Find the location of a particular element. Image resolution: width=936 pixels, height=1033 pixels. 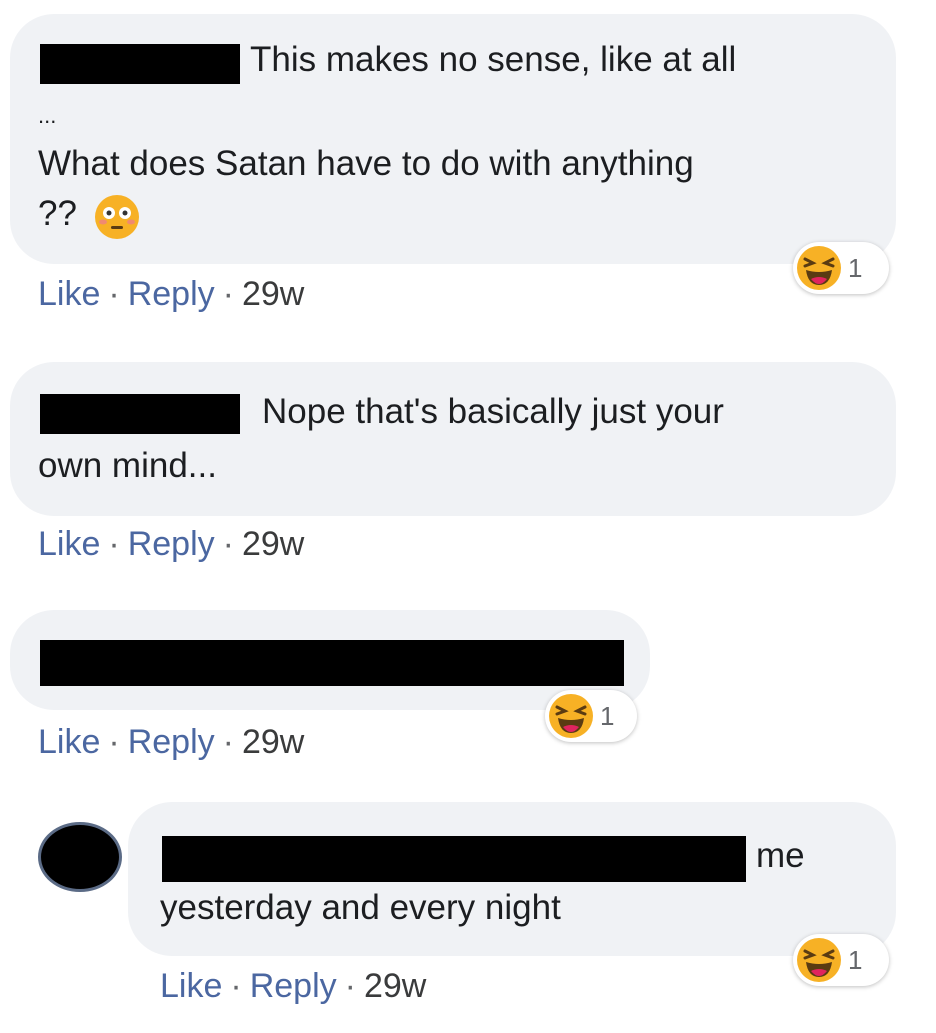

comment-text-line: me is located at coordinates (780, 855).